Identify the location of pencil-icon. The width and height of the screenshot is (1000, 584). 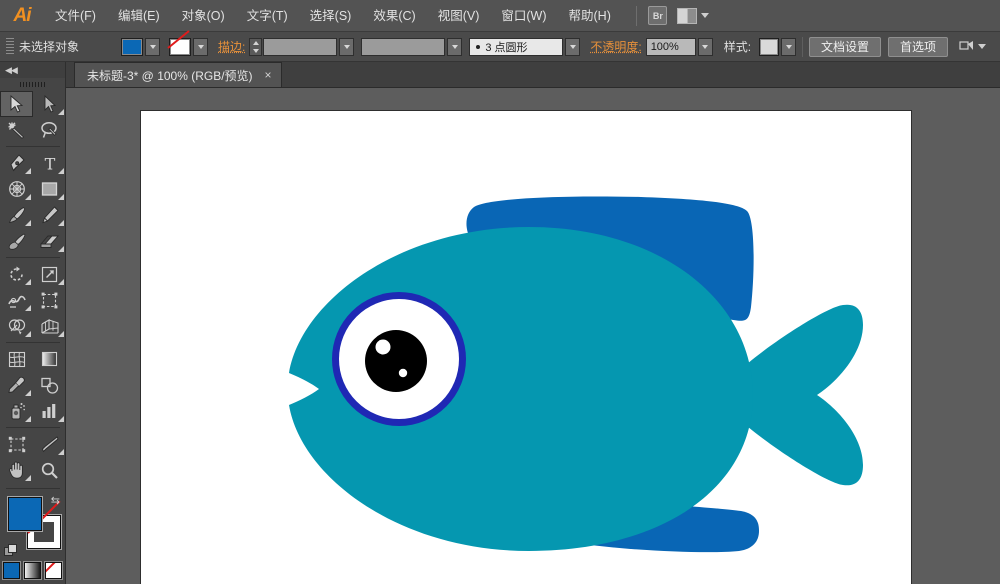
(50, 215).